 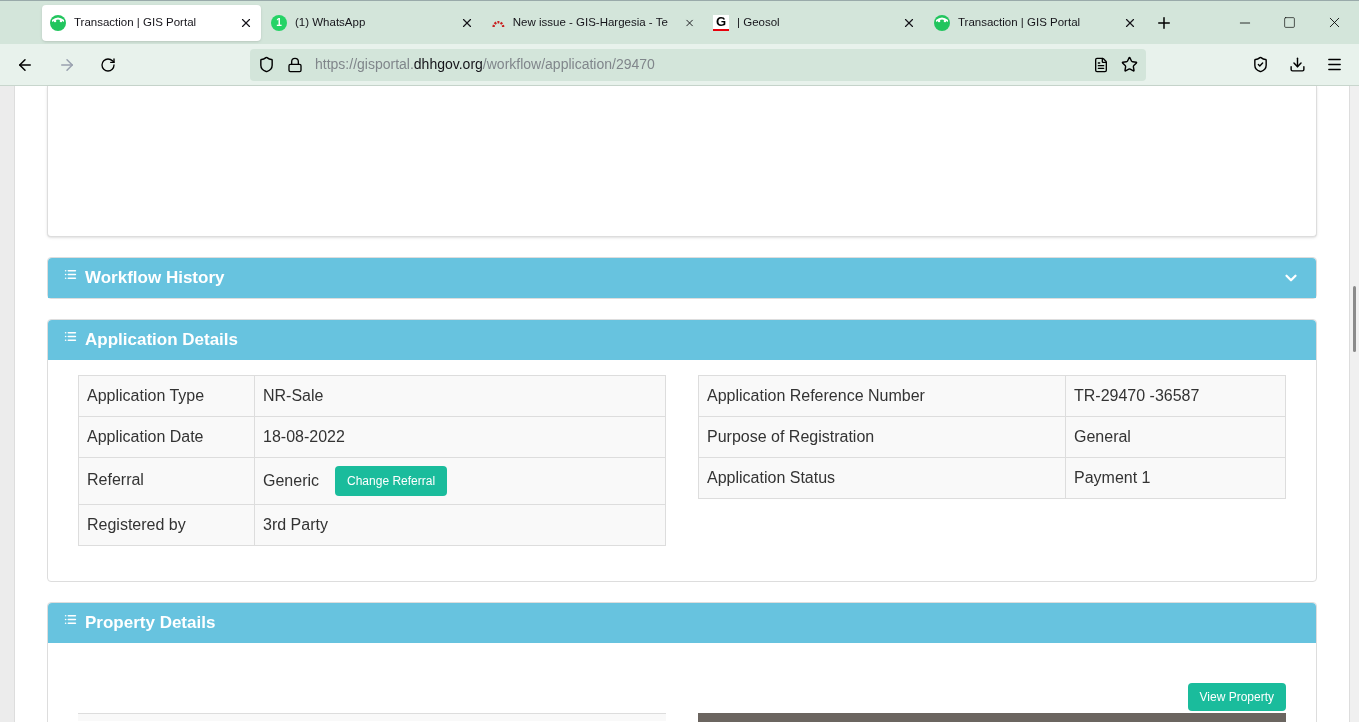 I want to click on browser-tab: New issue - GIS-Hargesia - Te, so click(x=593, y=22).